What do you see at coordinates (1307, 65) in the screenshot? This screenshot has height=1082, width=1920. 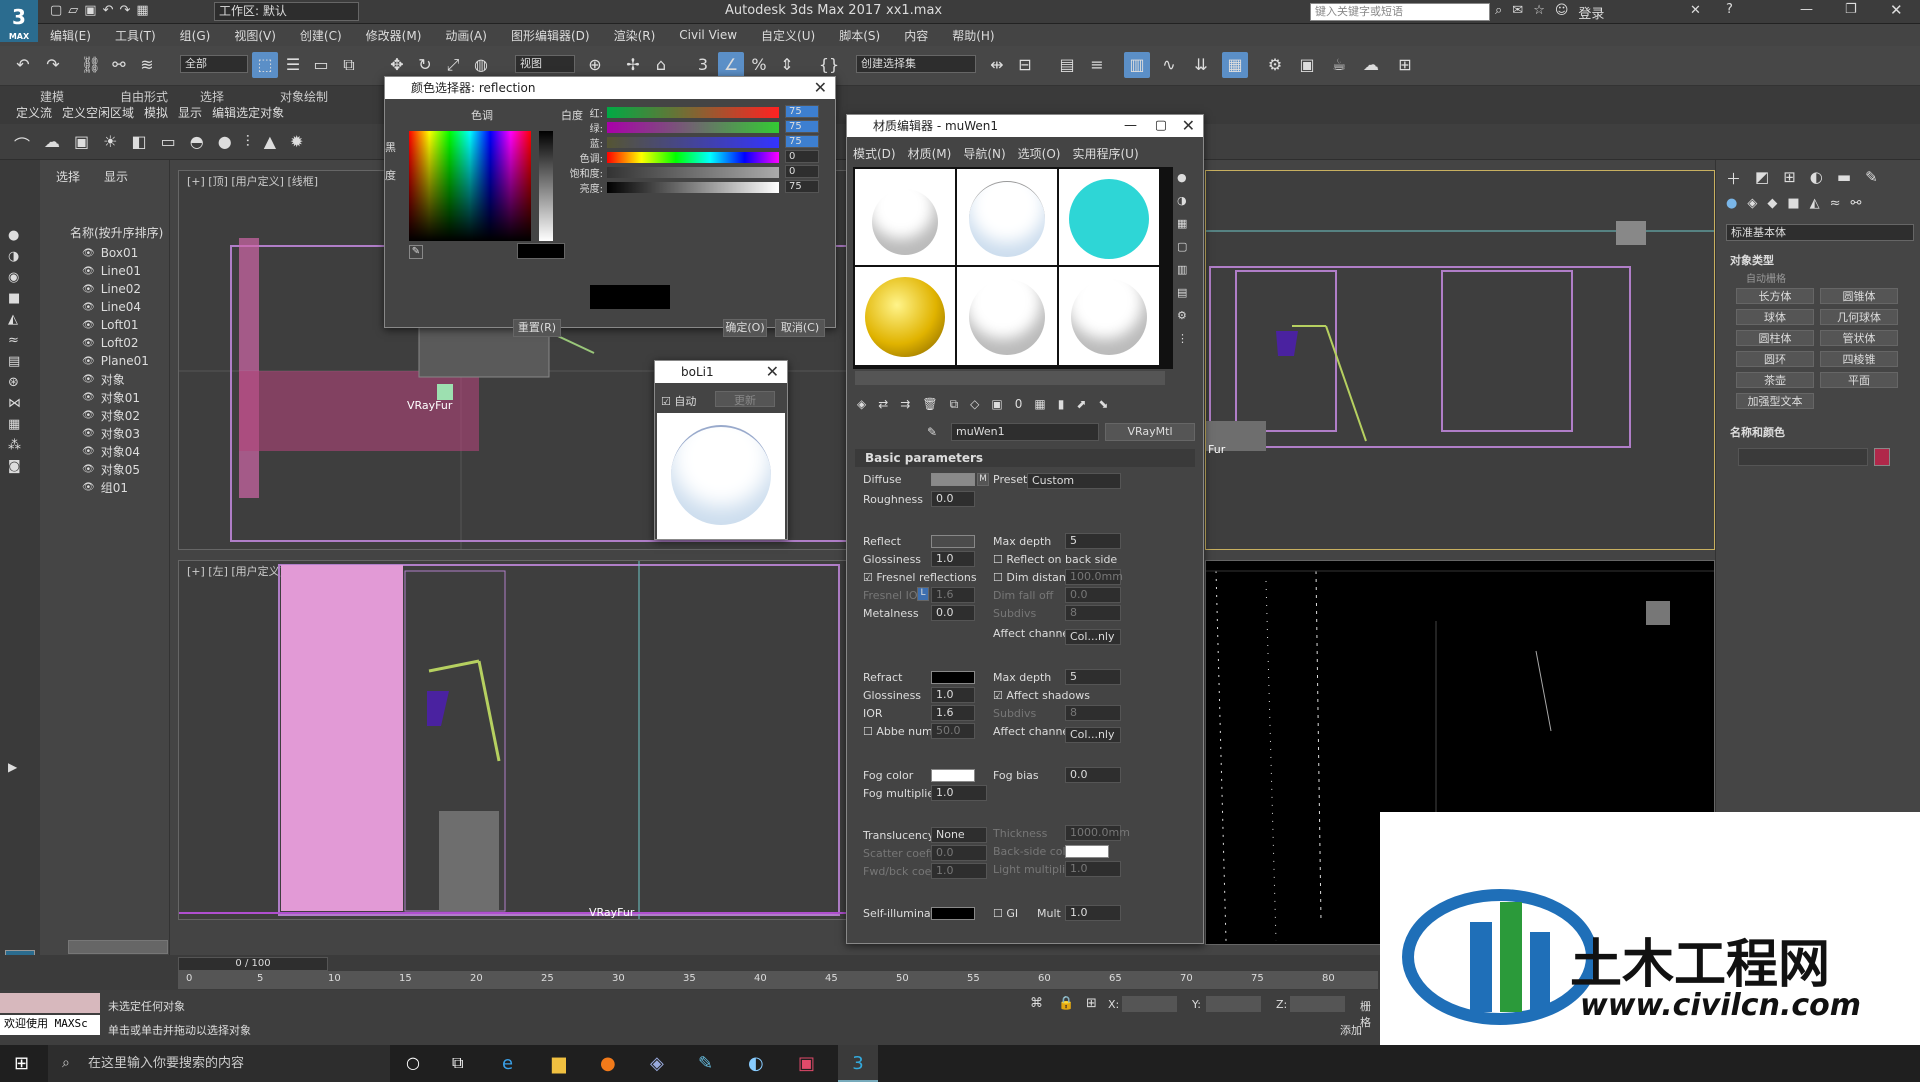 I see `rendered-frame-icon: ▣` at bounding box center [1307, 65].